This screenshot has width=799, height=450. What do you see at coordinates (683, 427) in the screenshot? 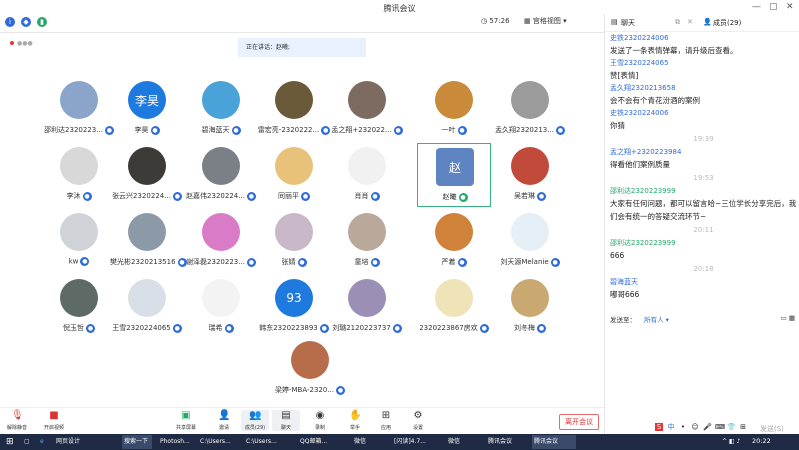
I see `punct-icon: •` at bounding box center [683, 427].